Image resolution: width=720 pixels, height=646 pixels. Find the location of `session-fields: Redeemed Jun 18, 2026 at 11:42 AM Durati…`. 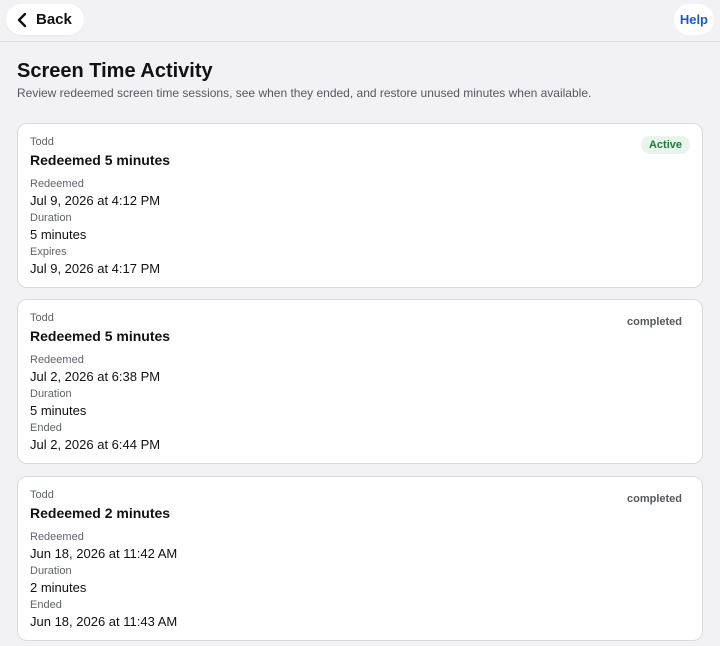

session-fields: Redeemed Jun 18, 2026 at 11:42 AM Durati… is located at coordinates (103, 581).